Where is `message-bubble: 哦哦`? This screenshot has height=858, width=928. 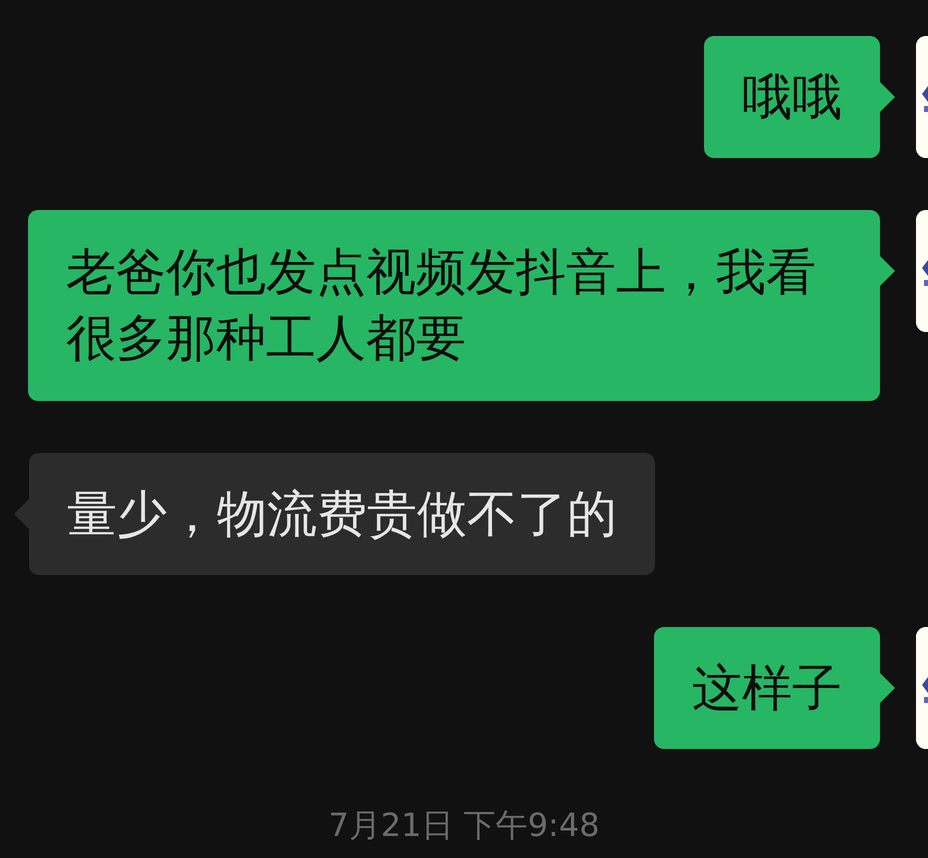
message-bubble: 哦哦 is located at coordinates (792, 97).